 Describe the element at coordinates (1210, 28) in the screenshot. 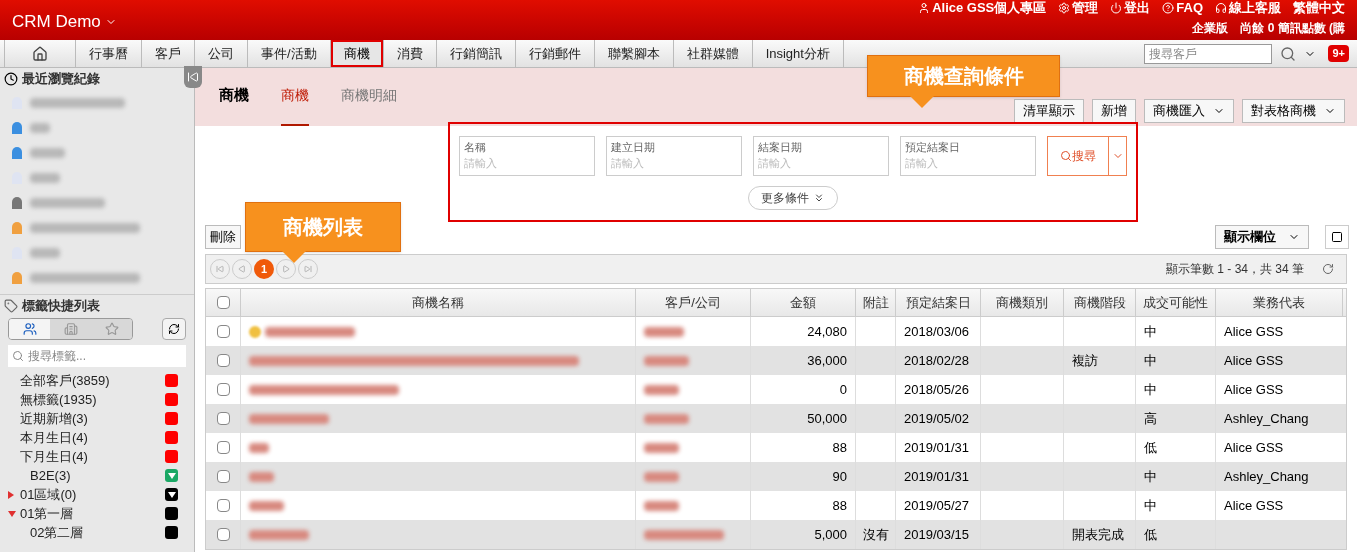

I see `account-info: 企業版` at that location.